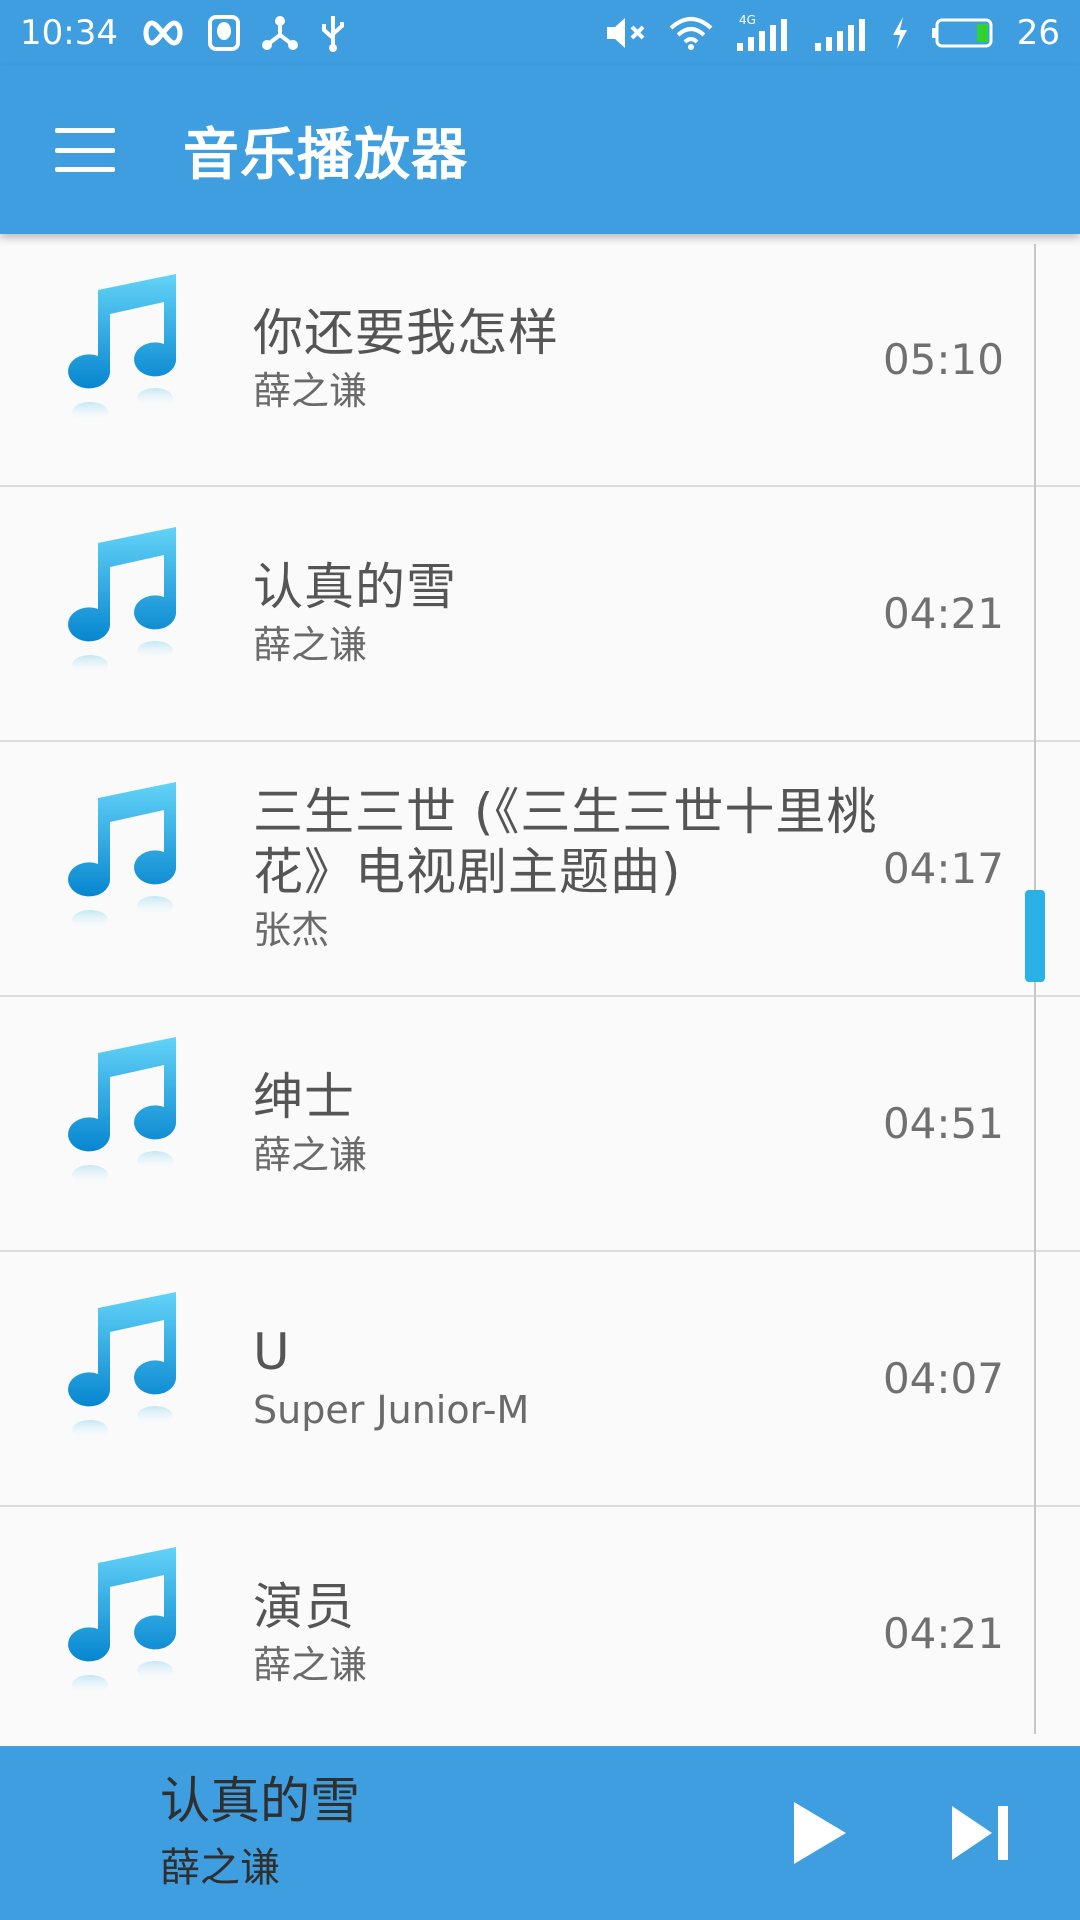 The image size is (1080, 1920). I want to click on menu-icon, so click(85, 150).